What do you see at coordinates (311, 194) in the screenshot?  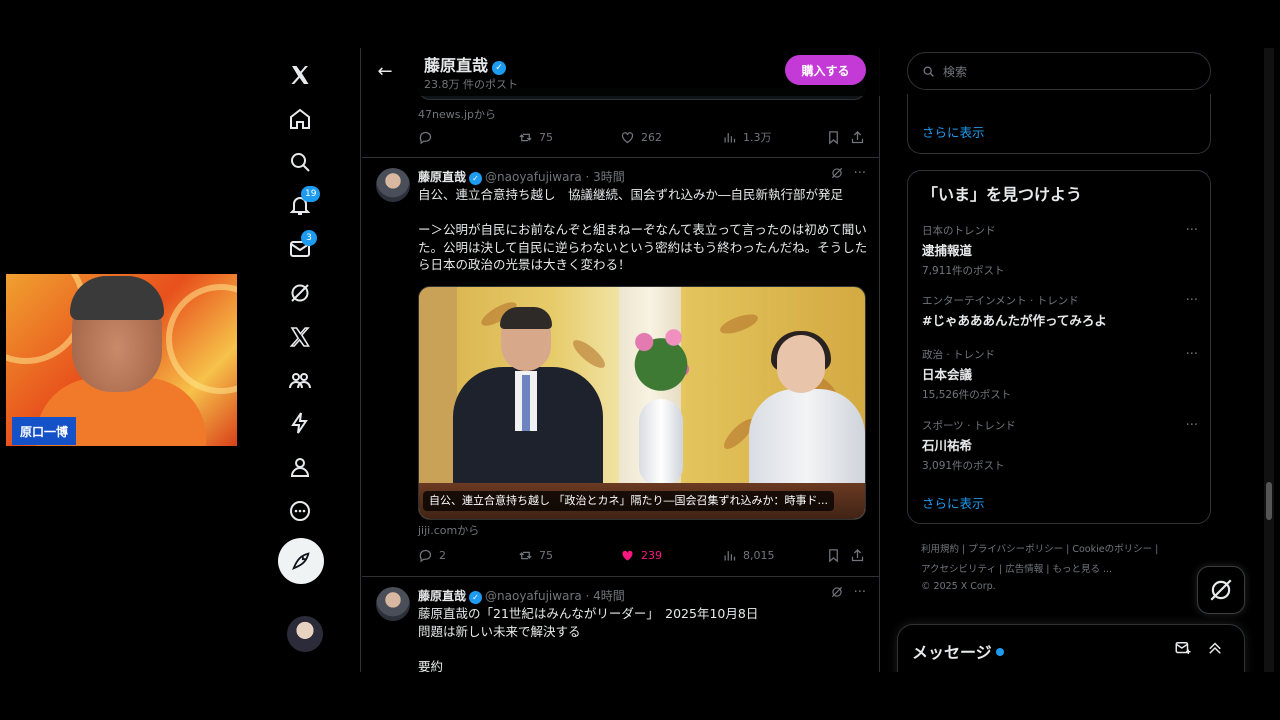 I see `notifications-badge: 19` at bounding box center [311, 194].